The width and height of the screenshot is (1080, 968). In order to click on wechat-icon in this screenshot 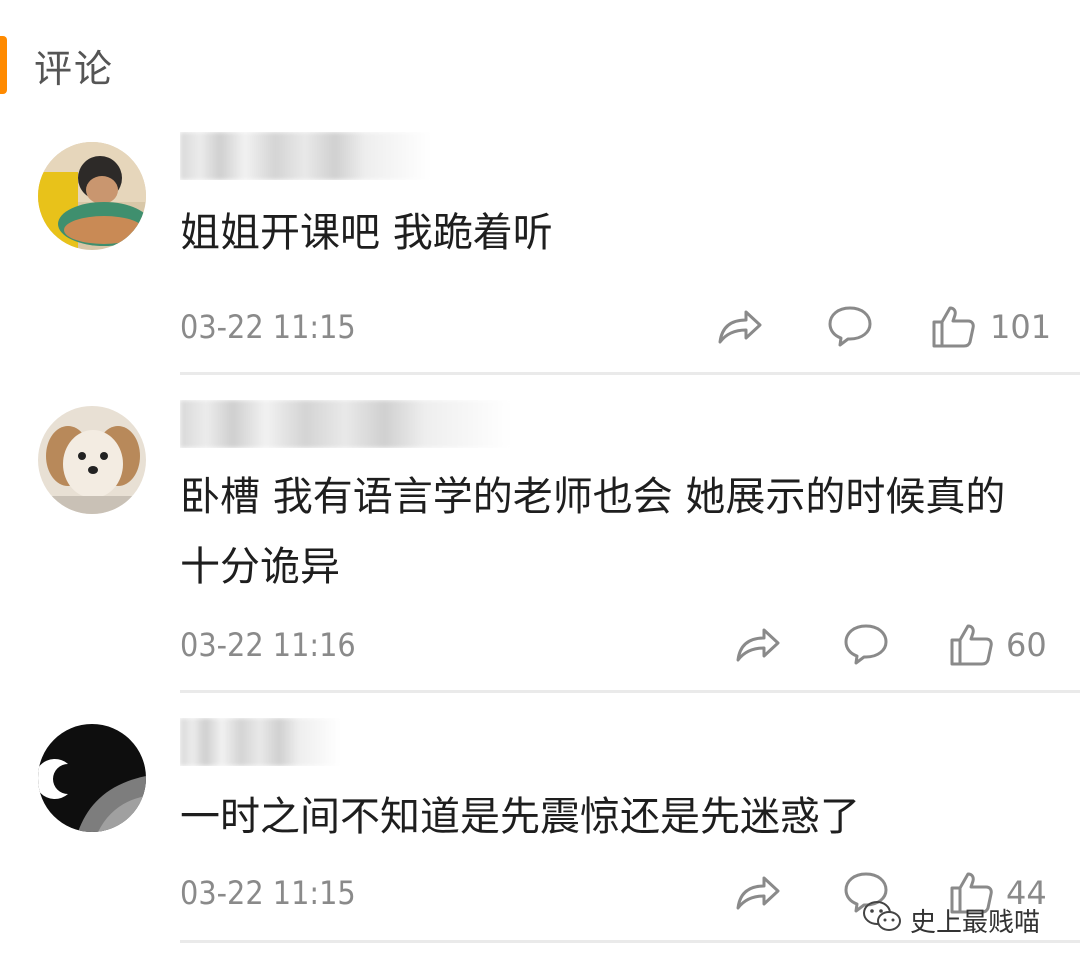, I will do `click(882, 920)`.